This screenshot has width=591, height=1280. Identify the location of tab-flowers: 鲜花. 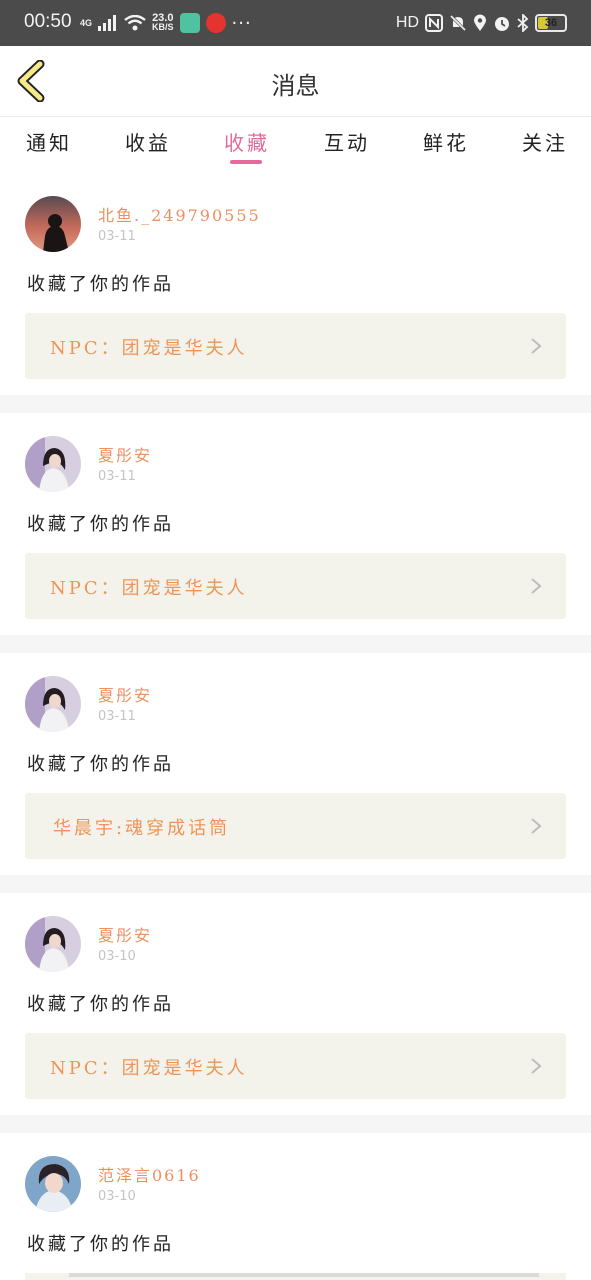
(446, 141).